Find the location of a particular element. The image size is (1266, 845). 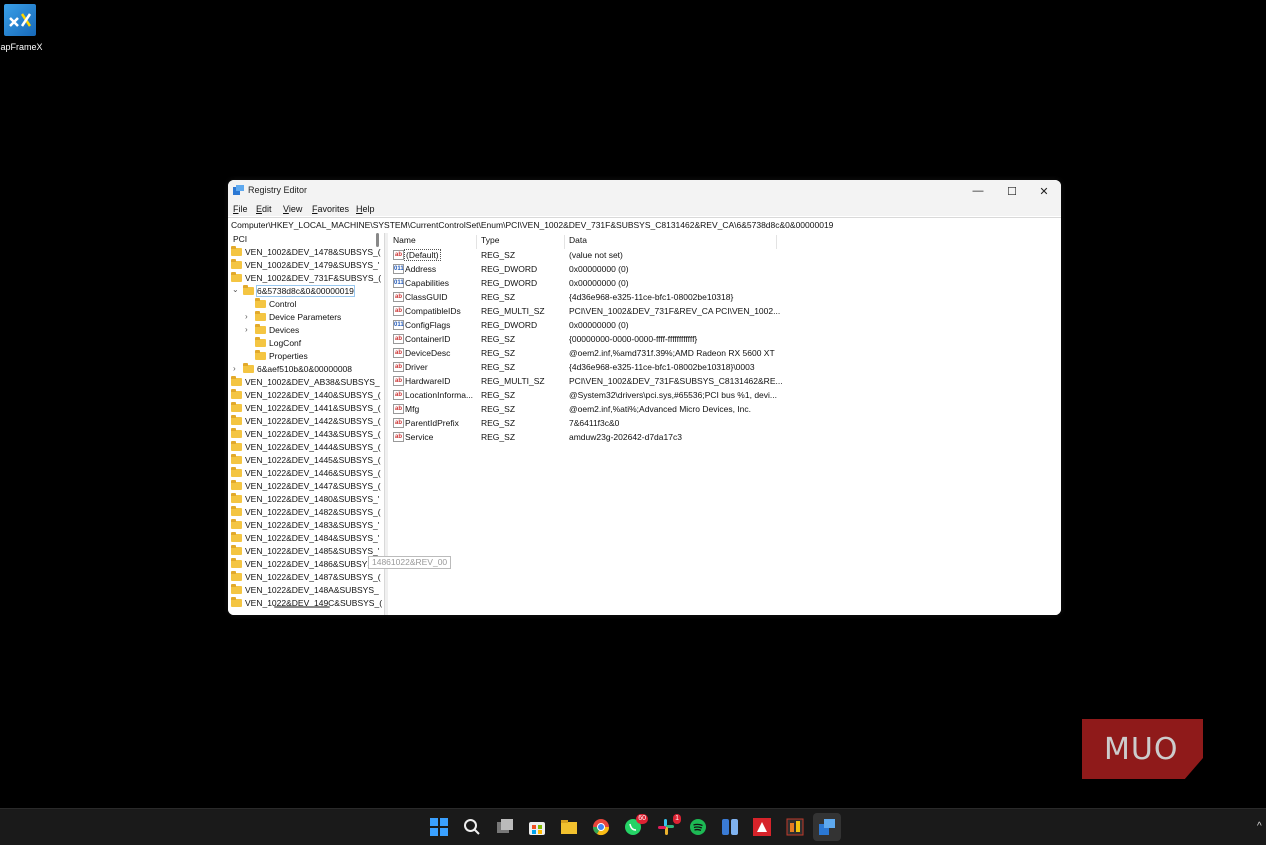

tree-item: VEN_1022&DEV_1447&SUBSYS_( is located at coordinates (306, 487).